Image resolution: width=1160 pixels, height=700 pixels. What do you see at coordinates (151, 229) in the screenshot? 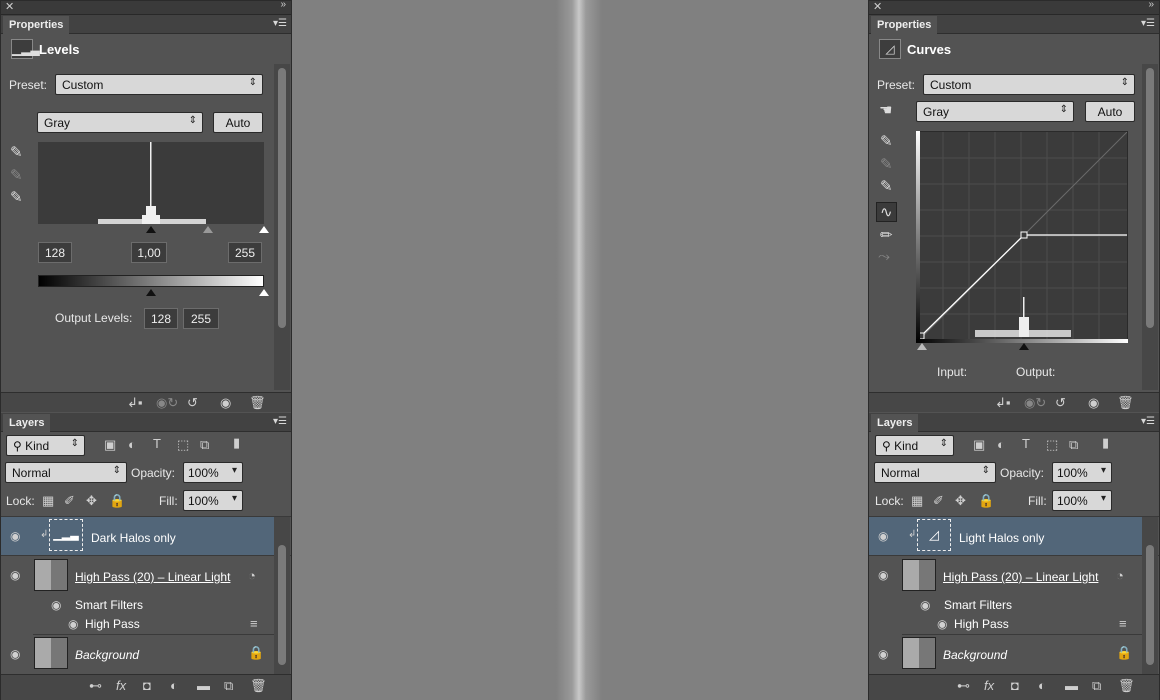
I see `black-input-slider` at bounding box center [151, 229].